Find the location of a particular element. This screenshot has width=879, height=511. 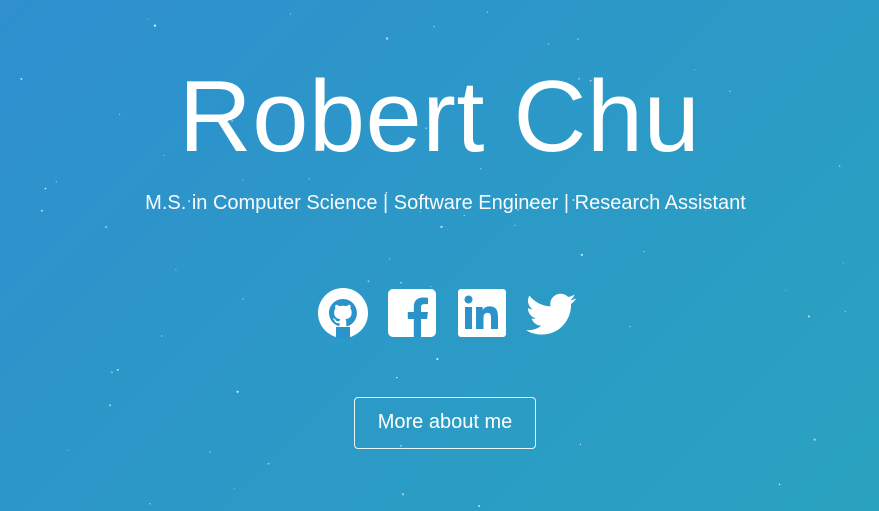

facebook-icon is located at coordinates (412, 313).